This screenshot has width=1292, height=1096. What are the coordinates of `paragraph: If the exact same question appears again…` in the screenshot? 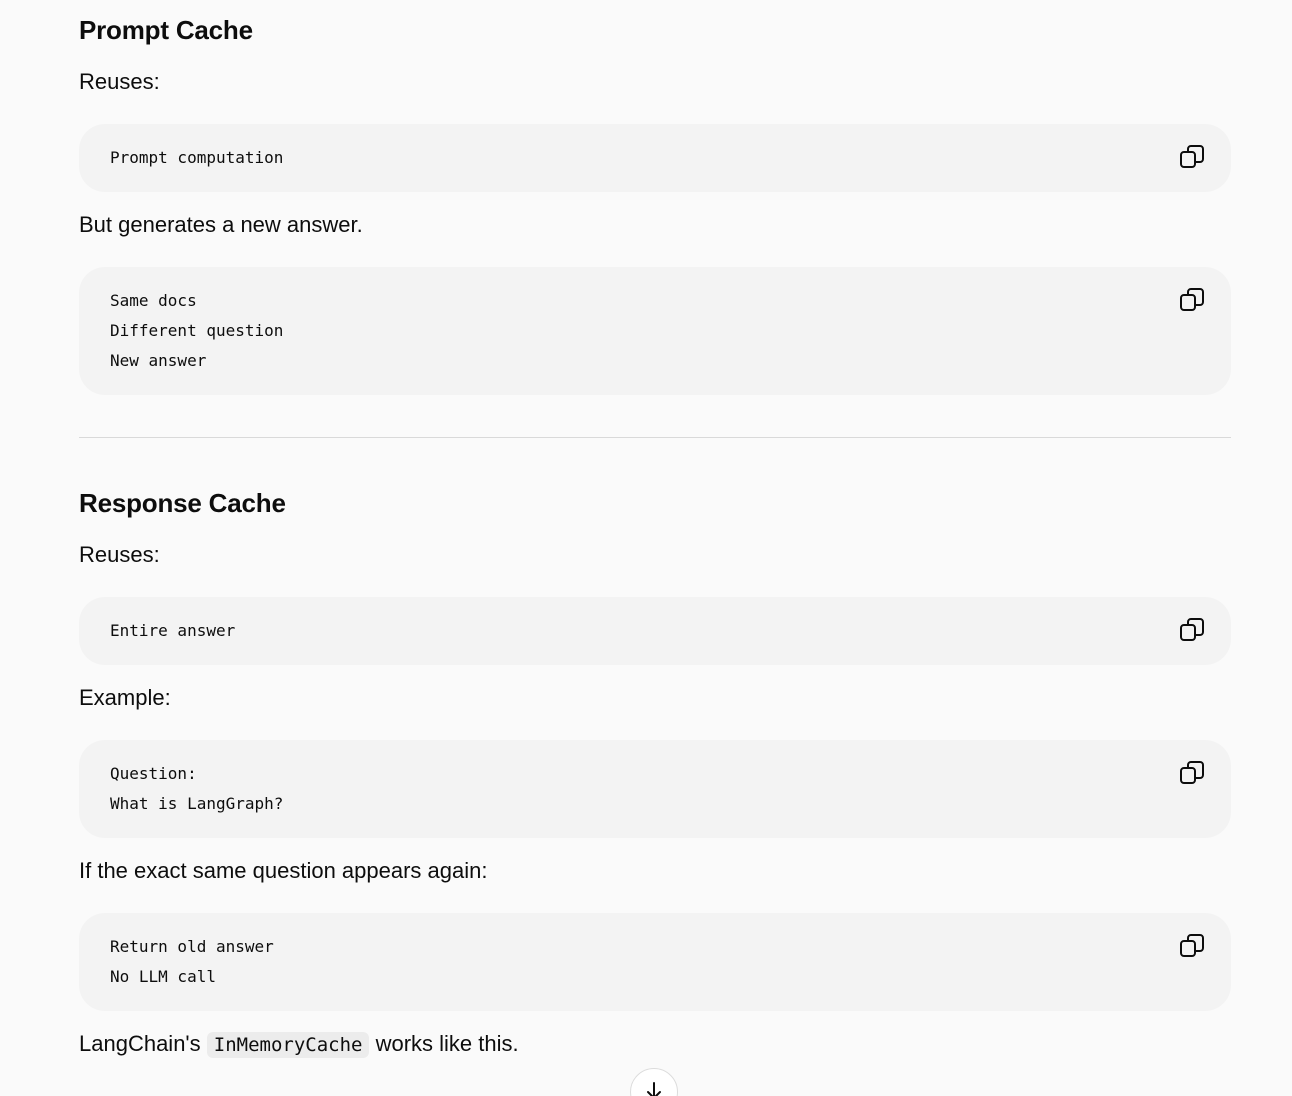 It's located at (283, 870).